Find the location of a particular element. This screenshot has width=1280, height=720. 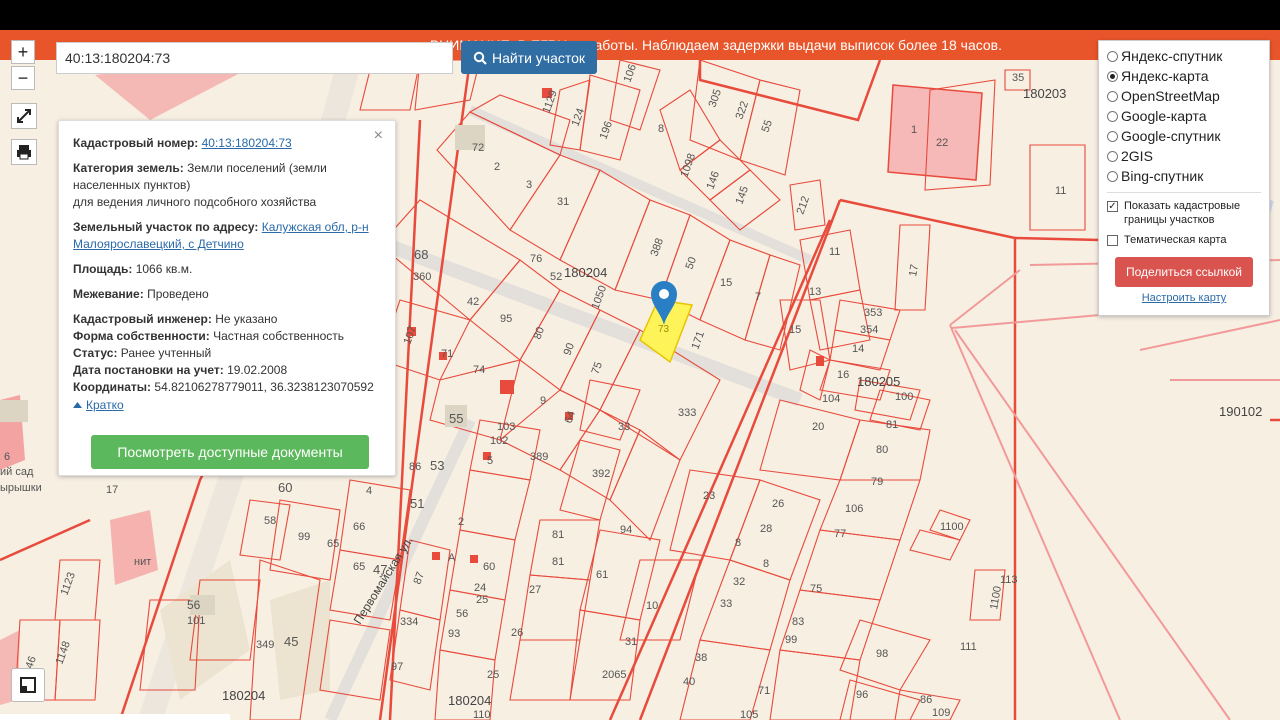

field-label: Кадастровый номер: is located at coordinates (136, 143).